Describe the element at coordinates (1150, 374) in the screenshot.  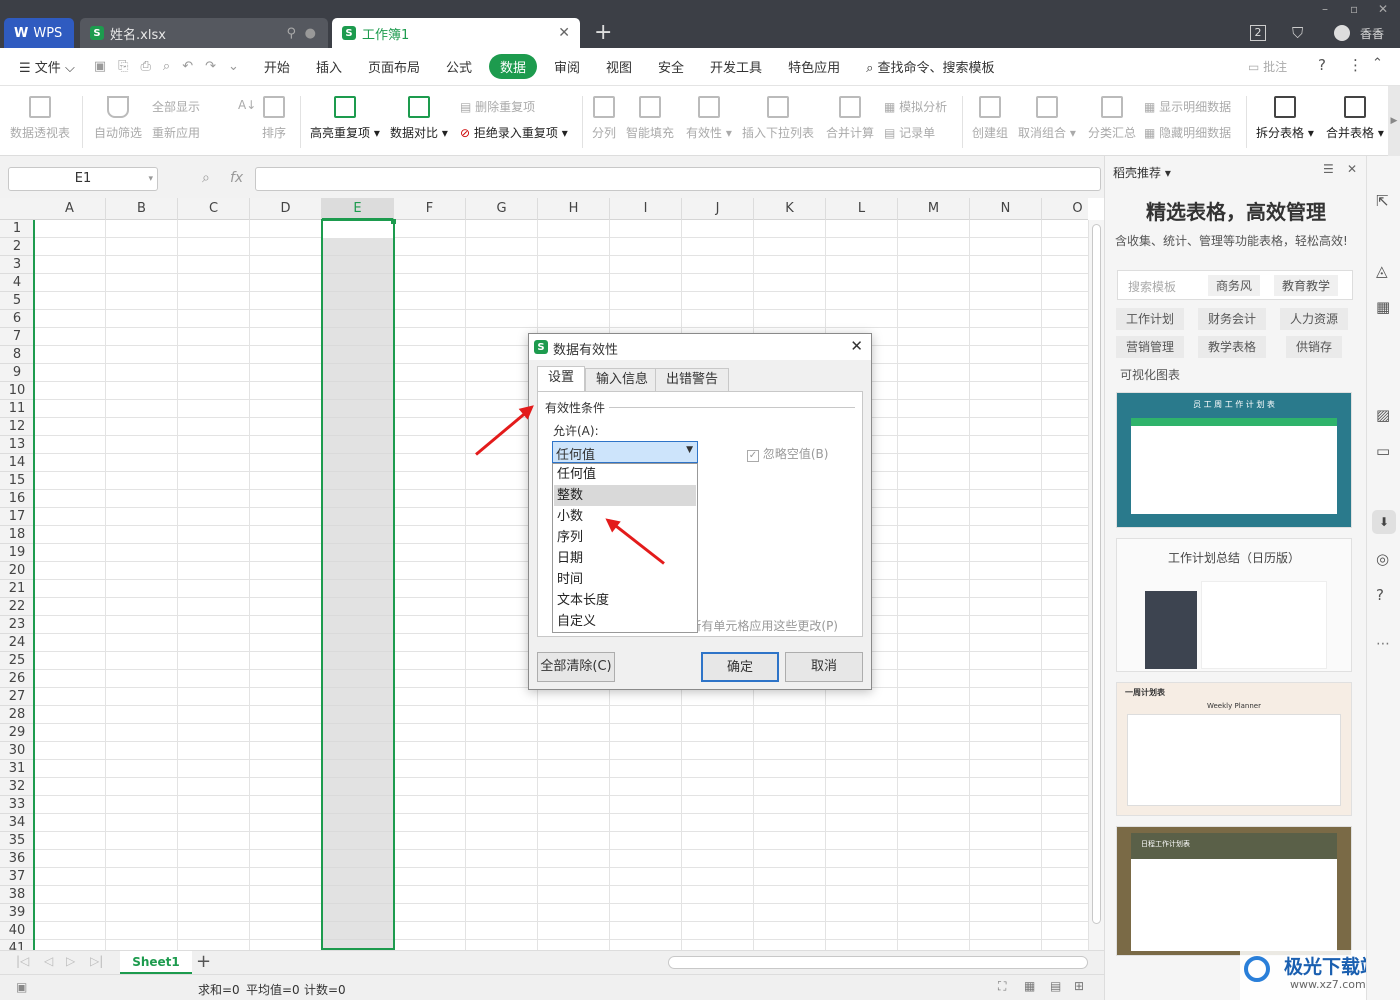
I see `tag-visual-charts: 可视化图表` at that location.